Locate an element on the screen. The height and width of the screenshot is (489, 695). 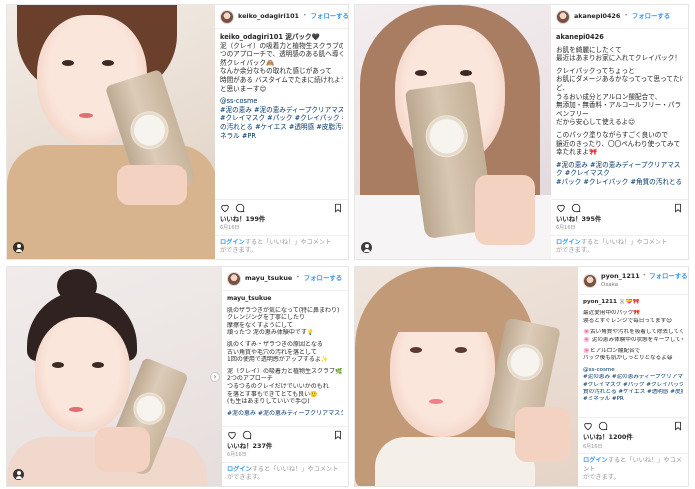
username: keiko_odagiri101 is located at coordinates (268, 16).